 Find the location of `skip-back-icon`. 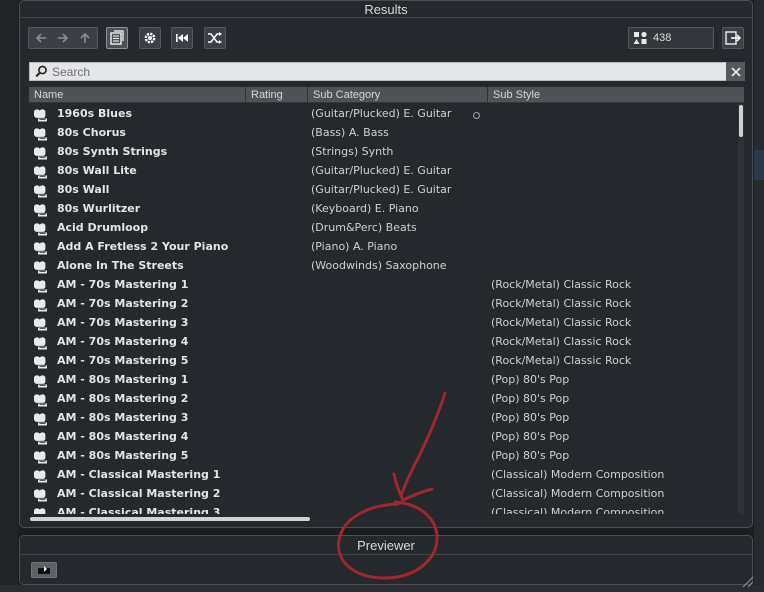

skip-back-icon is located at coordinates (182, 38).